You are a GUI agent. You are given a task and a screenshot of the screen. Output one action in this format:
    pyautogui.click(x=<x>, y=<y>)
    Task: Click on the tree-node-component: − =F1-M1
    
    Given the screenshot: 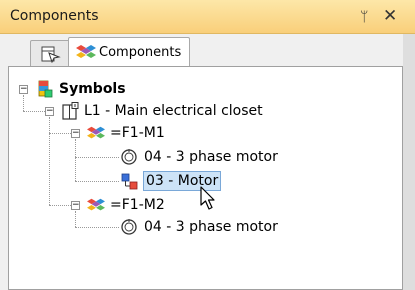 What is the action you would take?
    pyautogui.click(x=204, y=133)
    